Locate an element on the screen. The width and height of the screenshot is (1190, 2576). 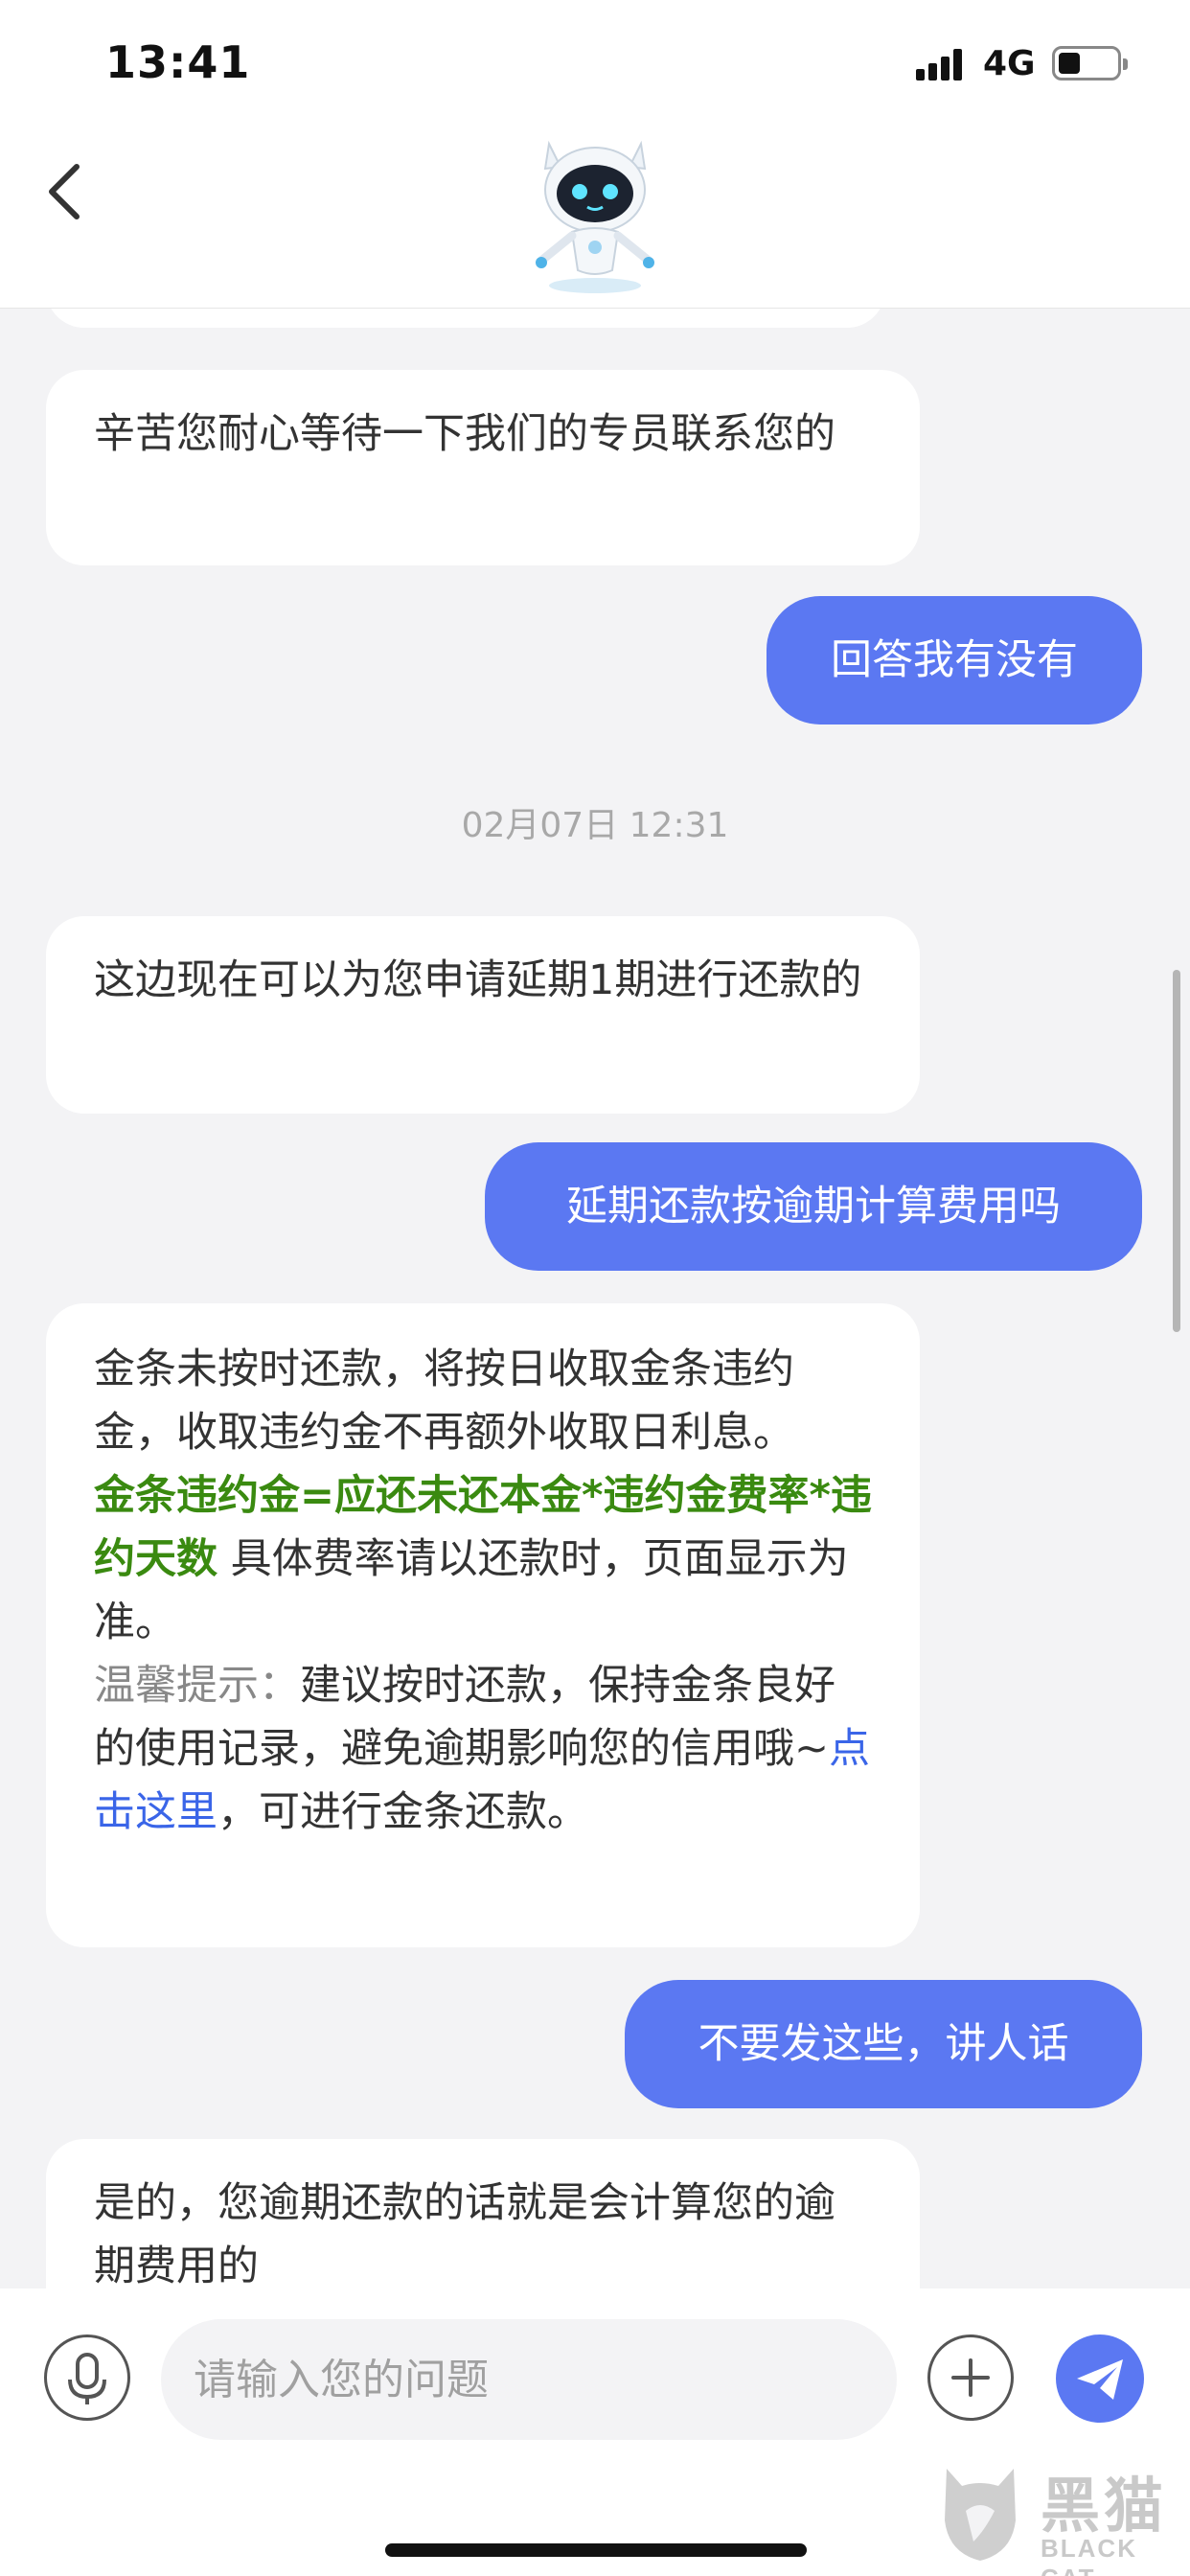
microphone-icon is located at coordinates (87, 2378).